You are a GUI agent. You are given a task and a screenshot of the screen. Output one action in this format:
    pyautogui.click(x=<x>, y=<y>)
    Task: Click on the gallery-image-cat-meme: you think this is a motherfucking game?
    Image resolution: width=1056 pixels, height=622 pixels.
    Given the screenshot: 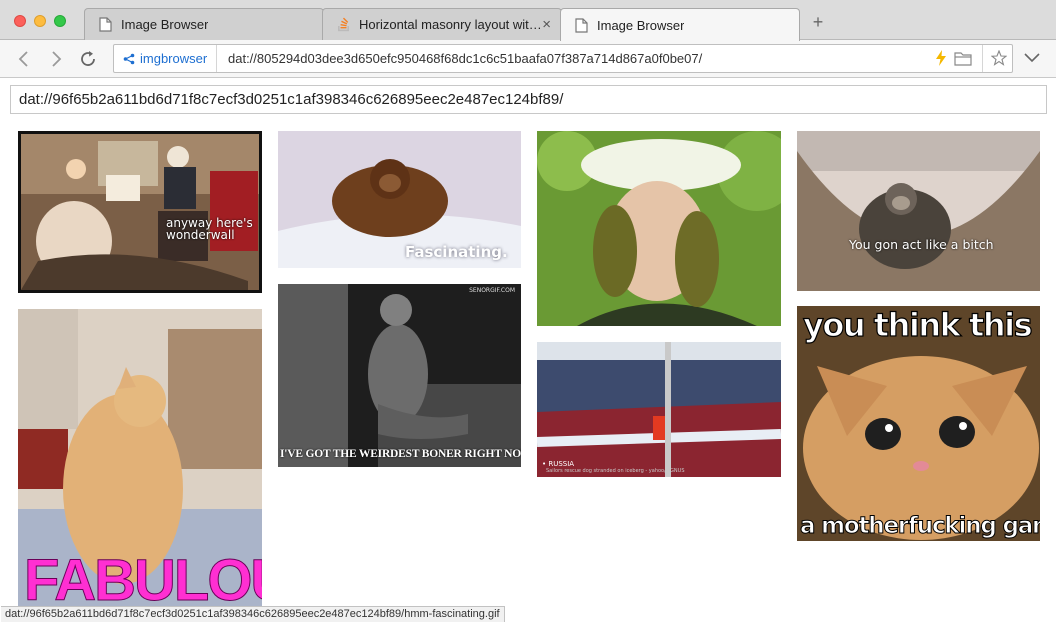 What is the action you would take?
    pyautogui.click(x=918, y=423)
    